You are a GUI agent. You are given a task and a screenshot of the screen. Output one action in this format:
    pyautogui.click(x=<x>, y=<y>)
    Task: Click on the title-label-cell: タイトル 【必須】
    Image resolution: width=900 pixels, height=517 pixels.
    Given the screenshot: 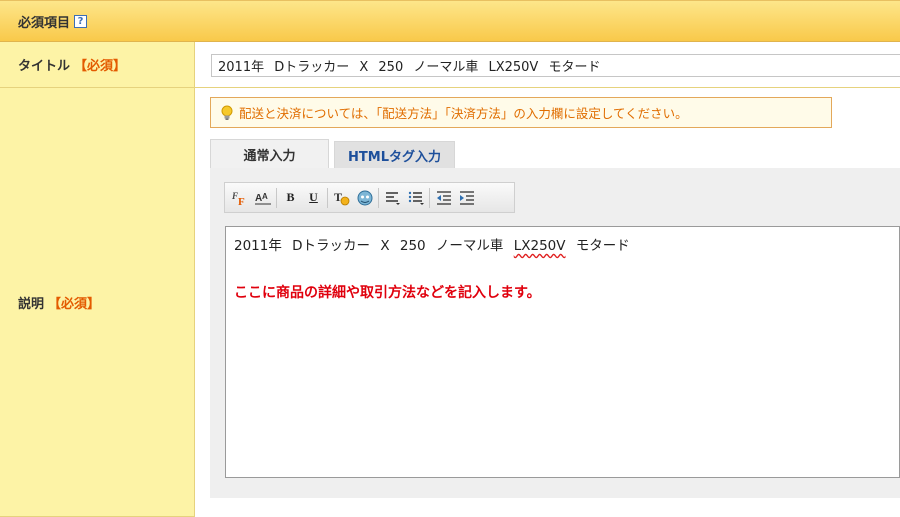 What is the action you would take?
    pyautogui.click(x=97, y=65)
    